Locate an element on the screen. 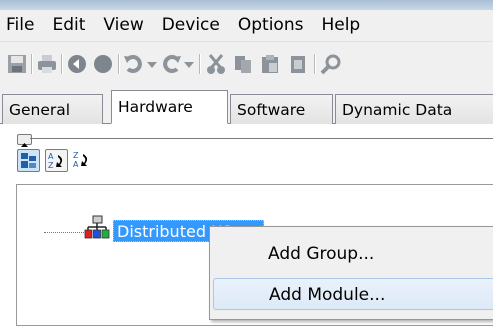 This screenshot has width=493, height=326. menu-options: Options is located at coordinates (271, 25).